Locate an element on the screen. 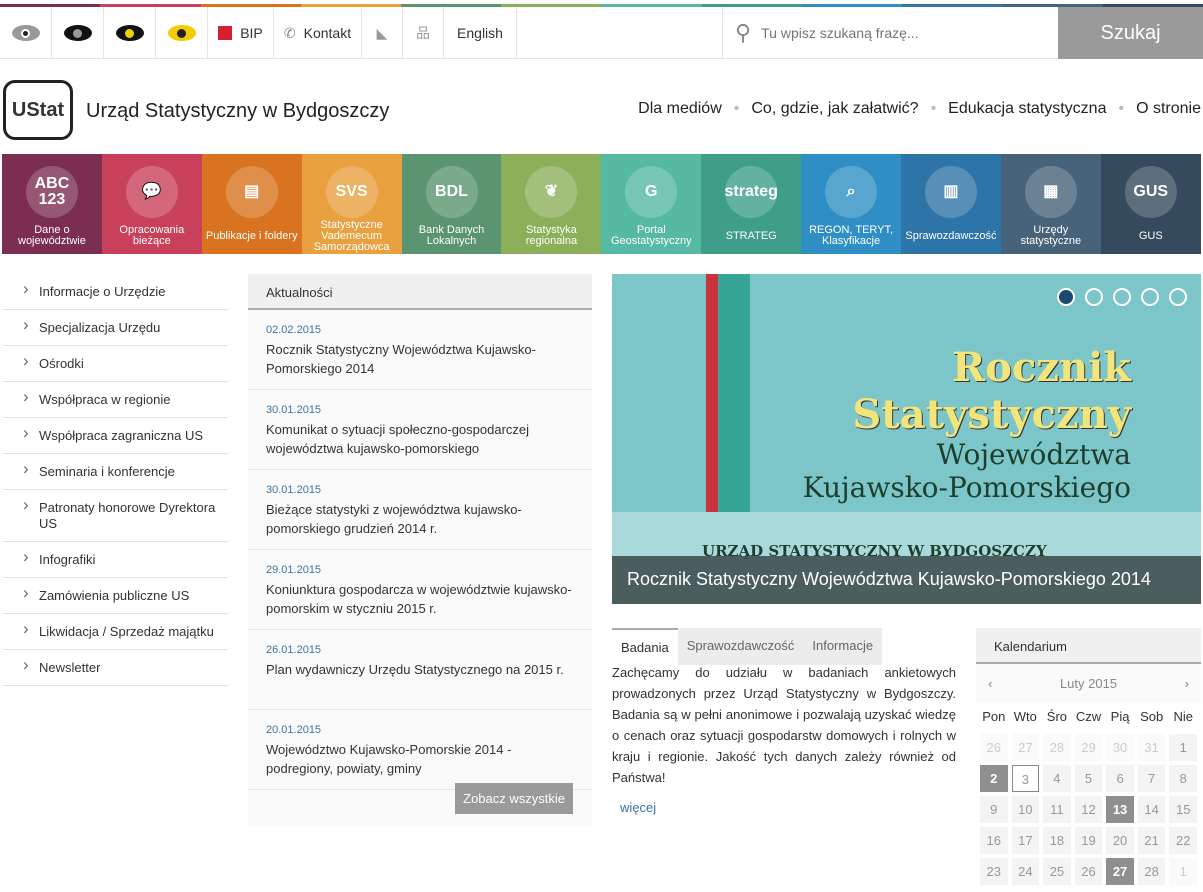 Image resolution: width=1203 pixels, height=892 pixels. contrast-default-button is located at coordinates (26, 33).